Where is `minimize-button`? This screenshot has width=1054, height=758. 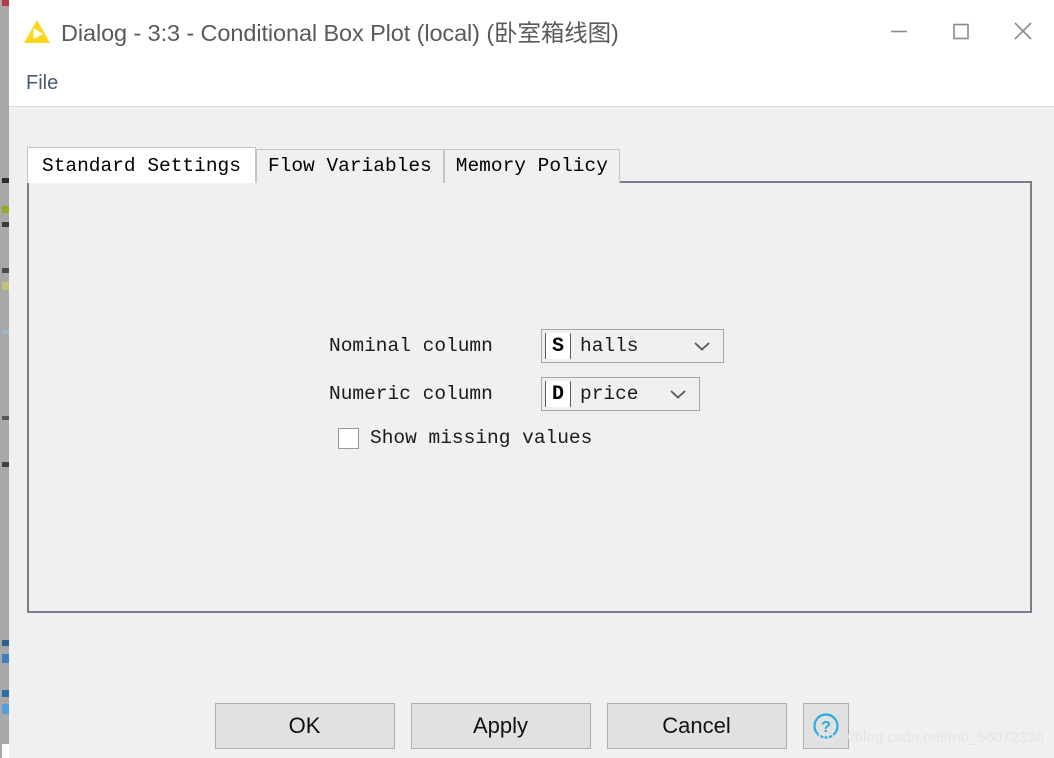
minimize-button is located at coordinates (899, 31).